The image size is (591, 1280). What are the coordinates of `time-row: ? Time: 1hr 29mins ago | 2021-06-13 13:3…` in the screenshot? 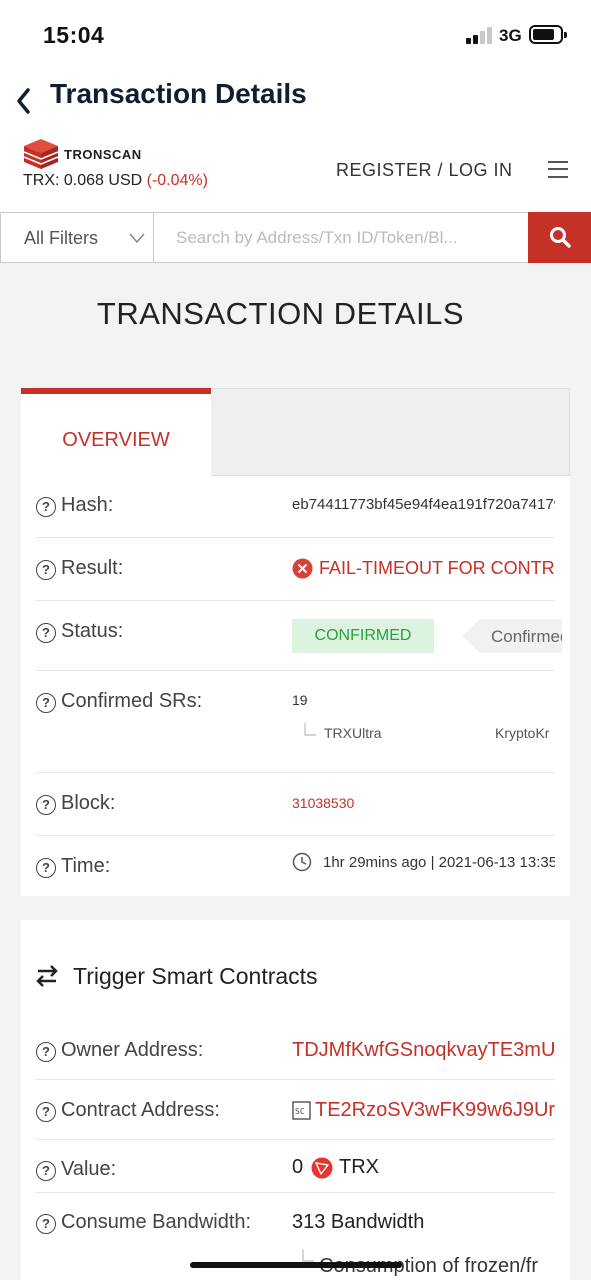 It's located at (295, 866).